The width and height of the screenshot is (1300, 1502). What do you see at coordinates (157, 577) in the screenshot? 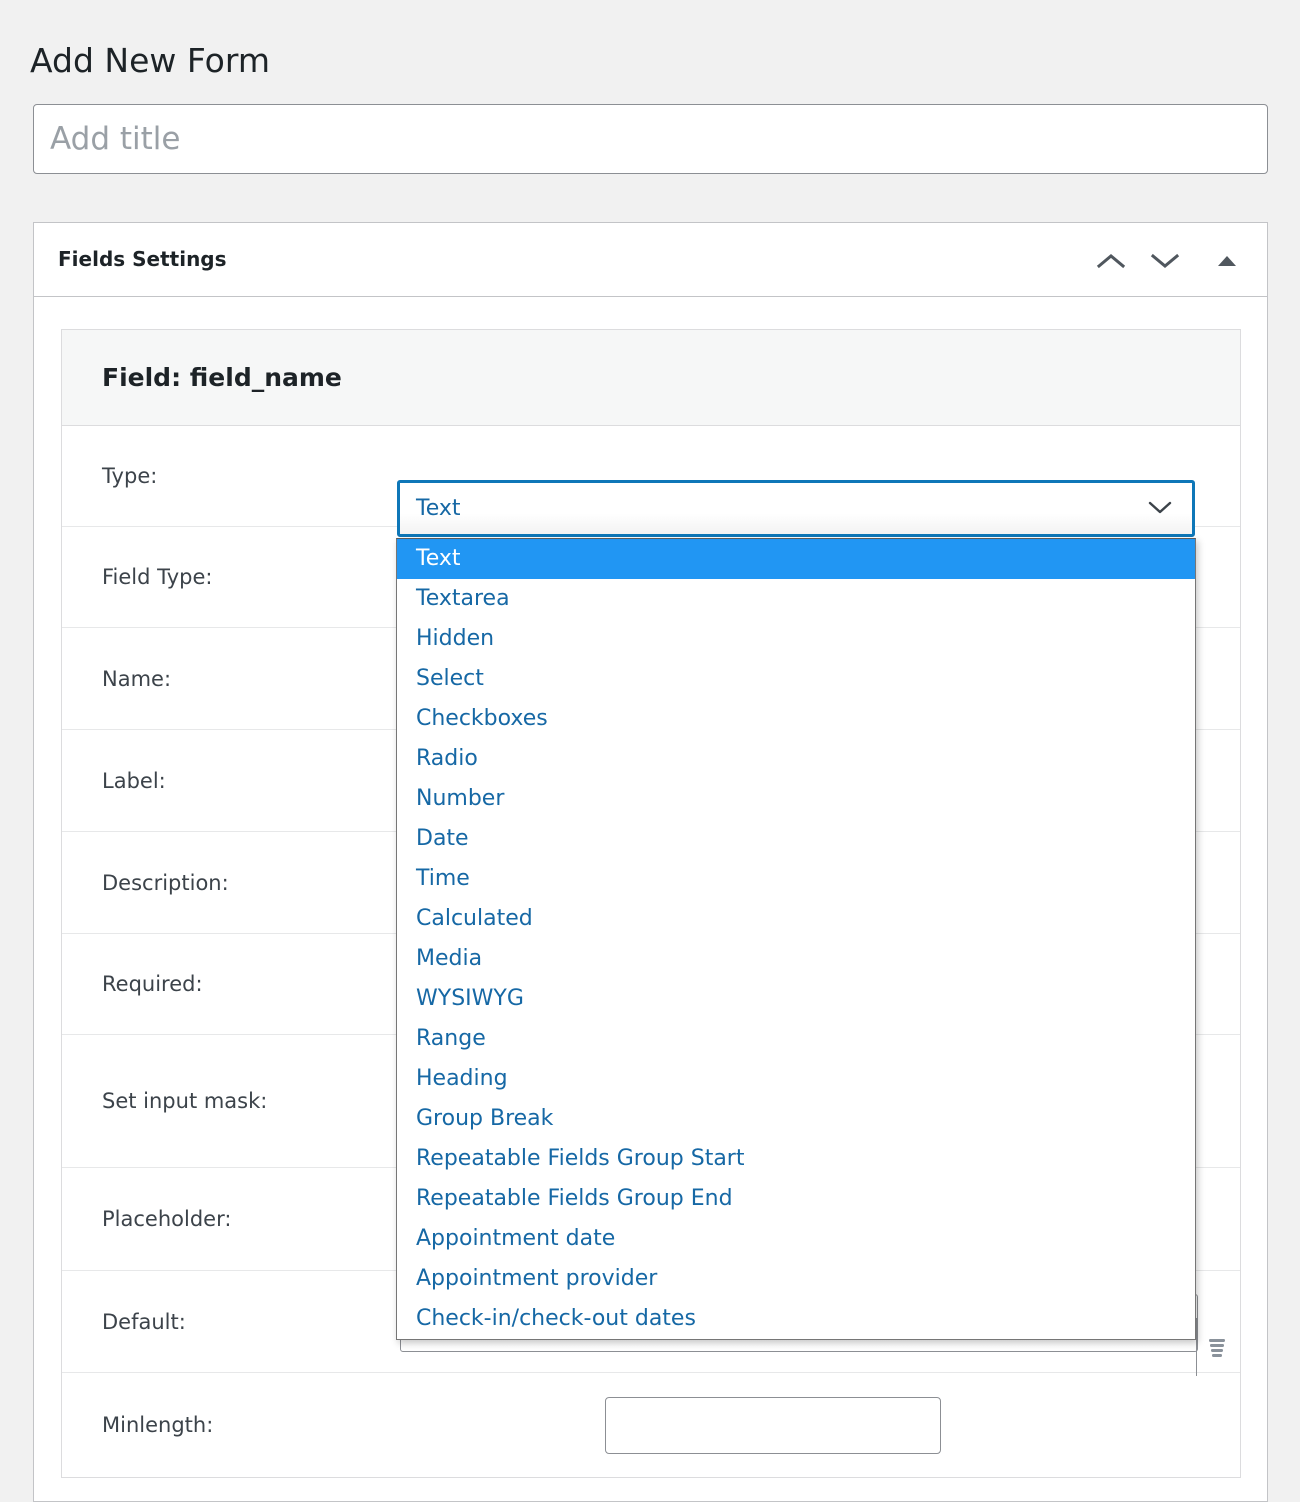
I see `row-label-field-type: Field Type:` at bounding box center [157, 577].